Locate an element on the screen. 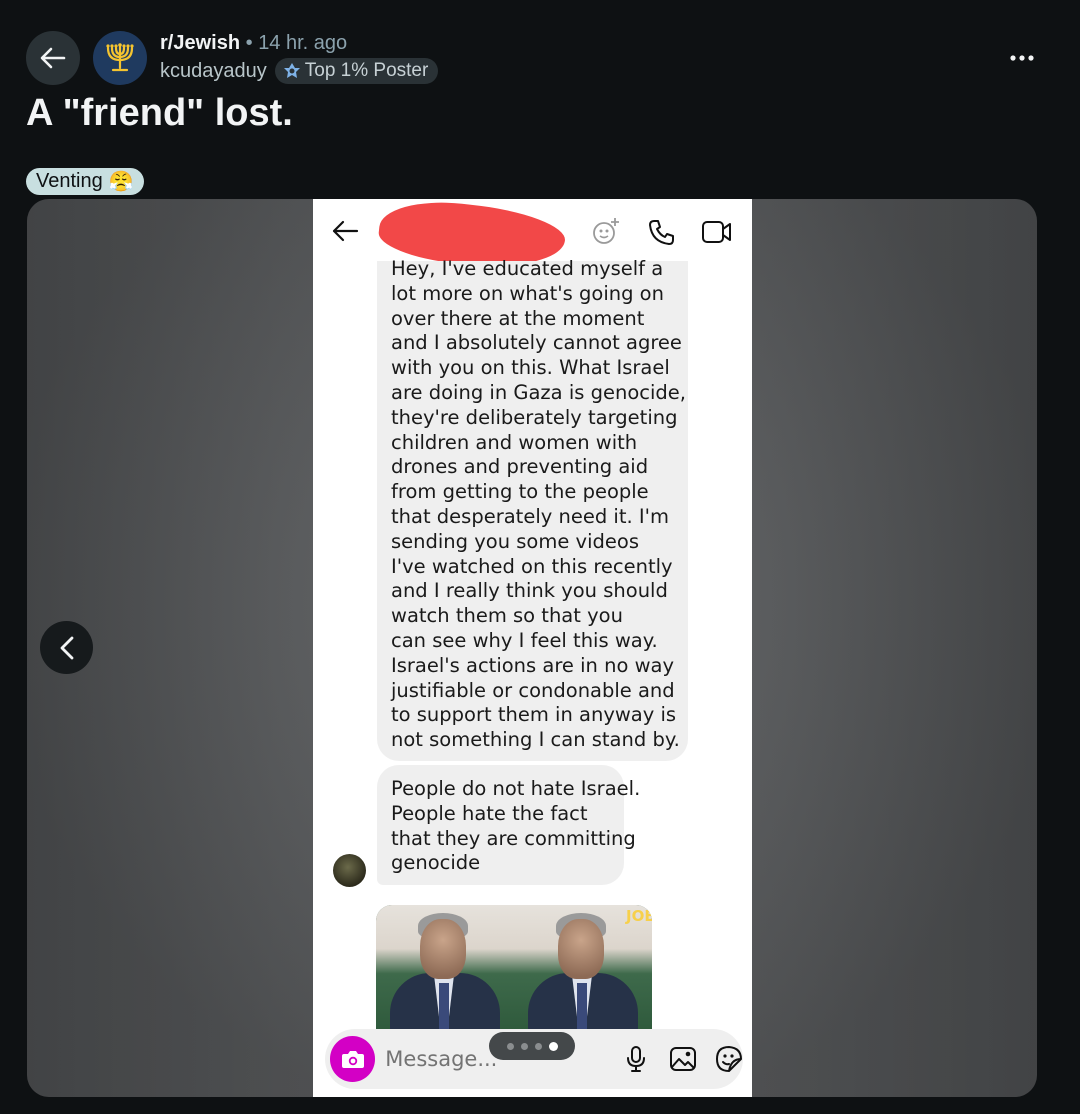  message-line: children and women with is located at coordinates (514, 442).